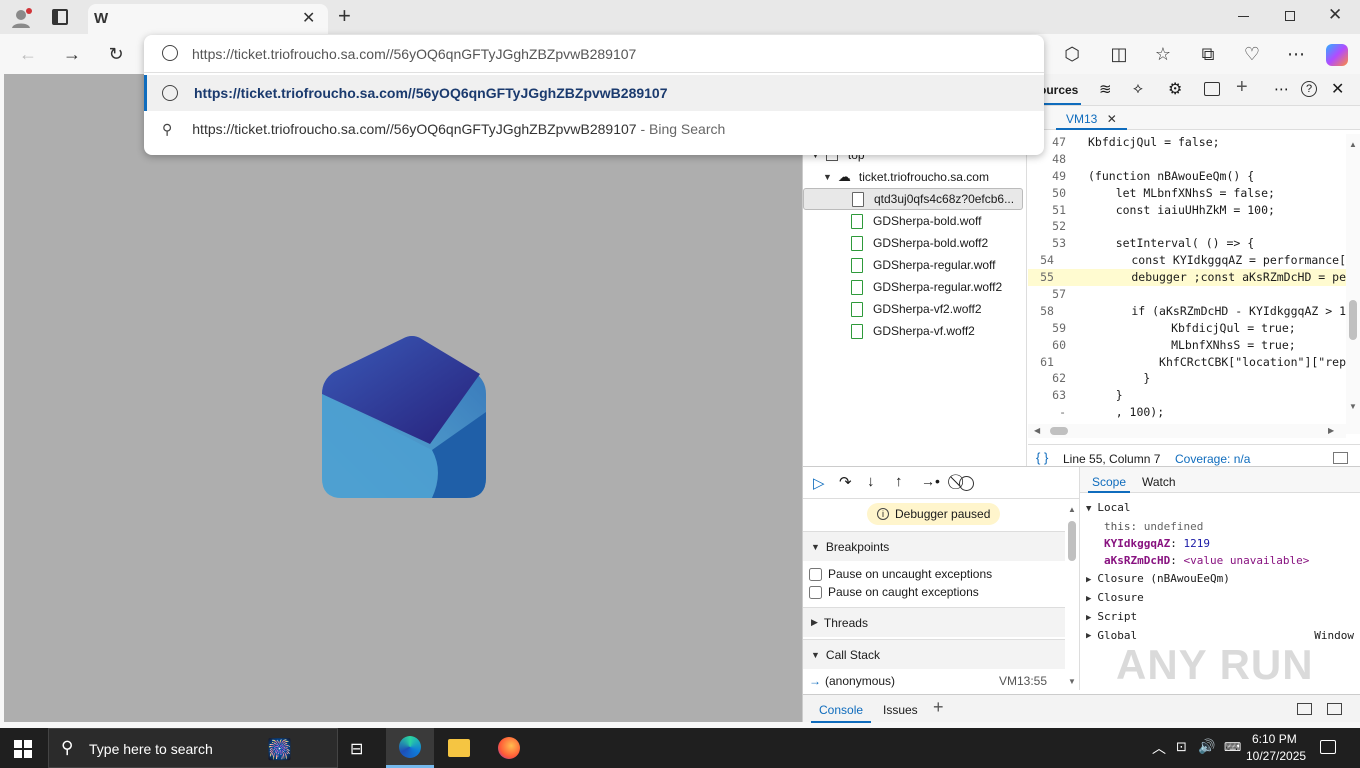 The height and width of the screenshot is (768, 1360). I want to click on refresh-icon: ↻, so click(116, 54).